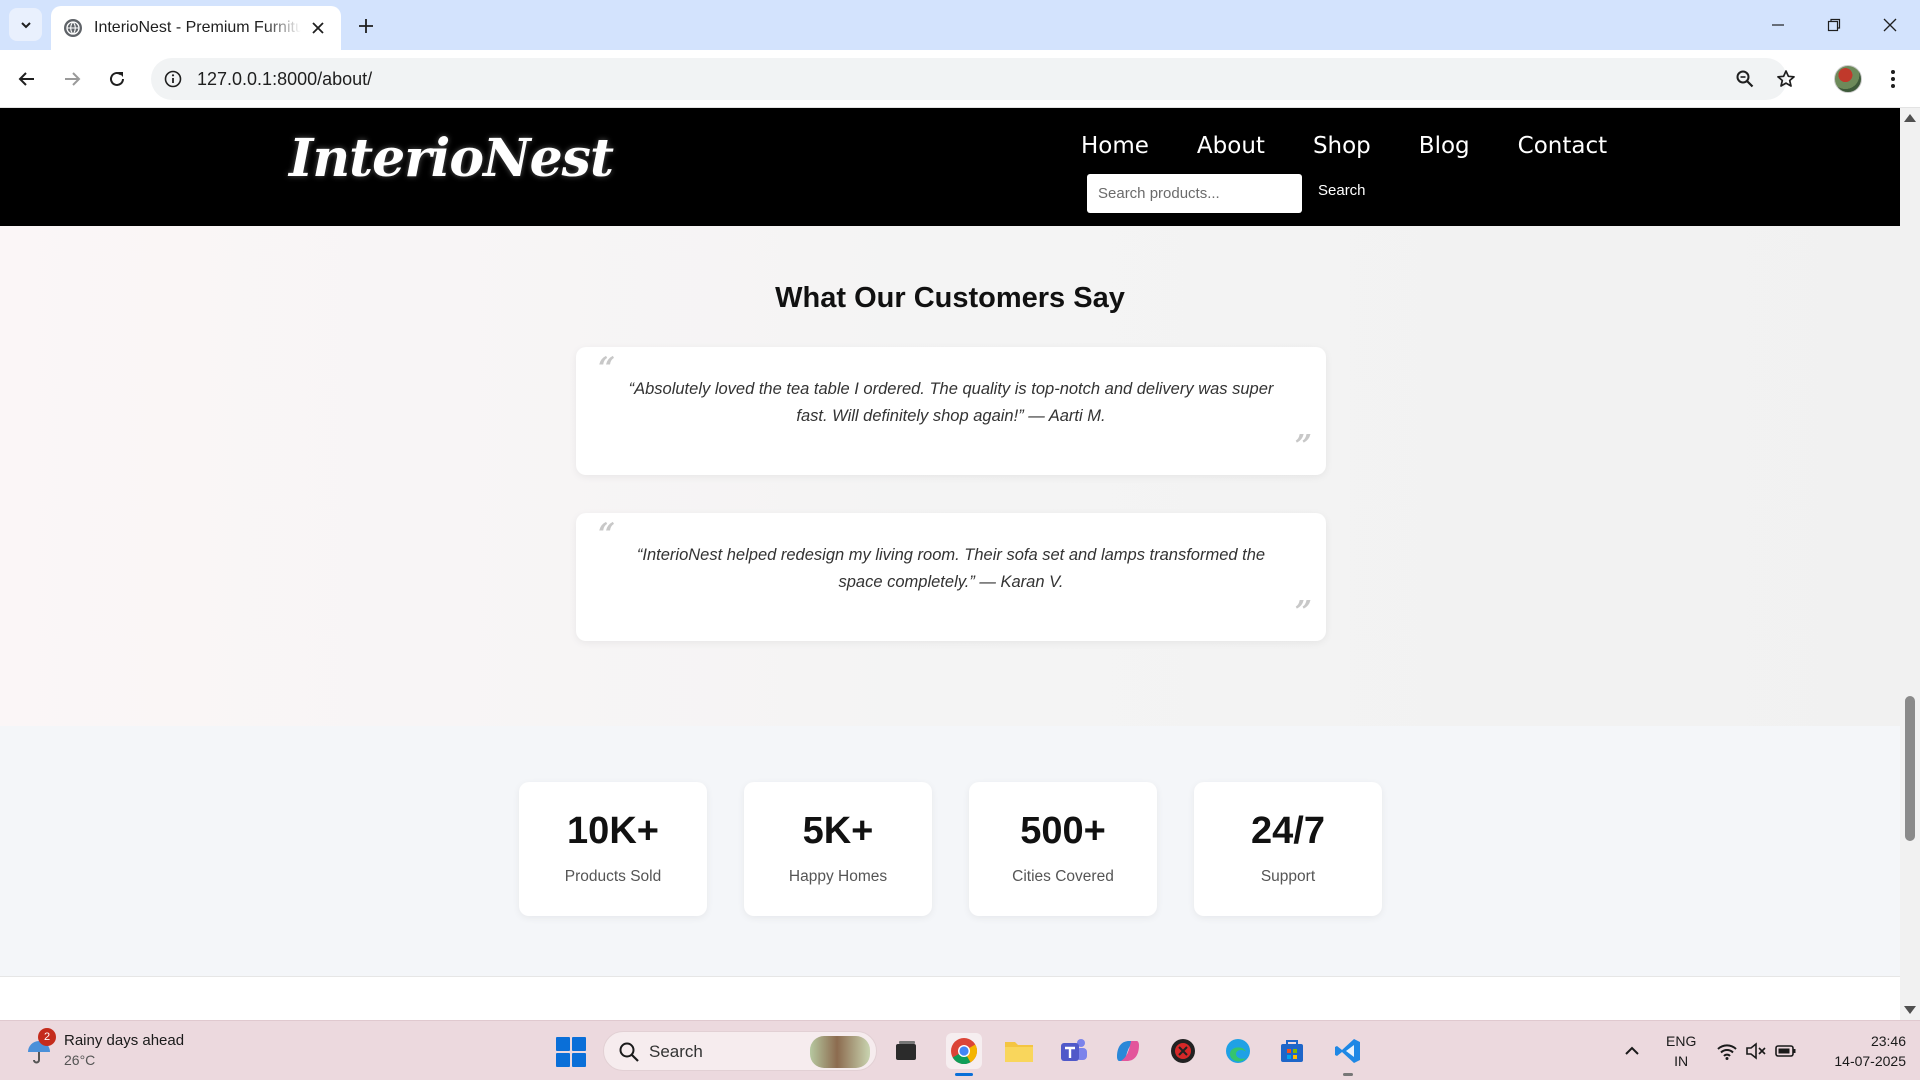 This screenshot has height=1080, width=1920. I want to click on red-app-icon, so click(1183, 1051).